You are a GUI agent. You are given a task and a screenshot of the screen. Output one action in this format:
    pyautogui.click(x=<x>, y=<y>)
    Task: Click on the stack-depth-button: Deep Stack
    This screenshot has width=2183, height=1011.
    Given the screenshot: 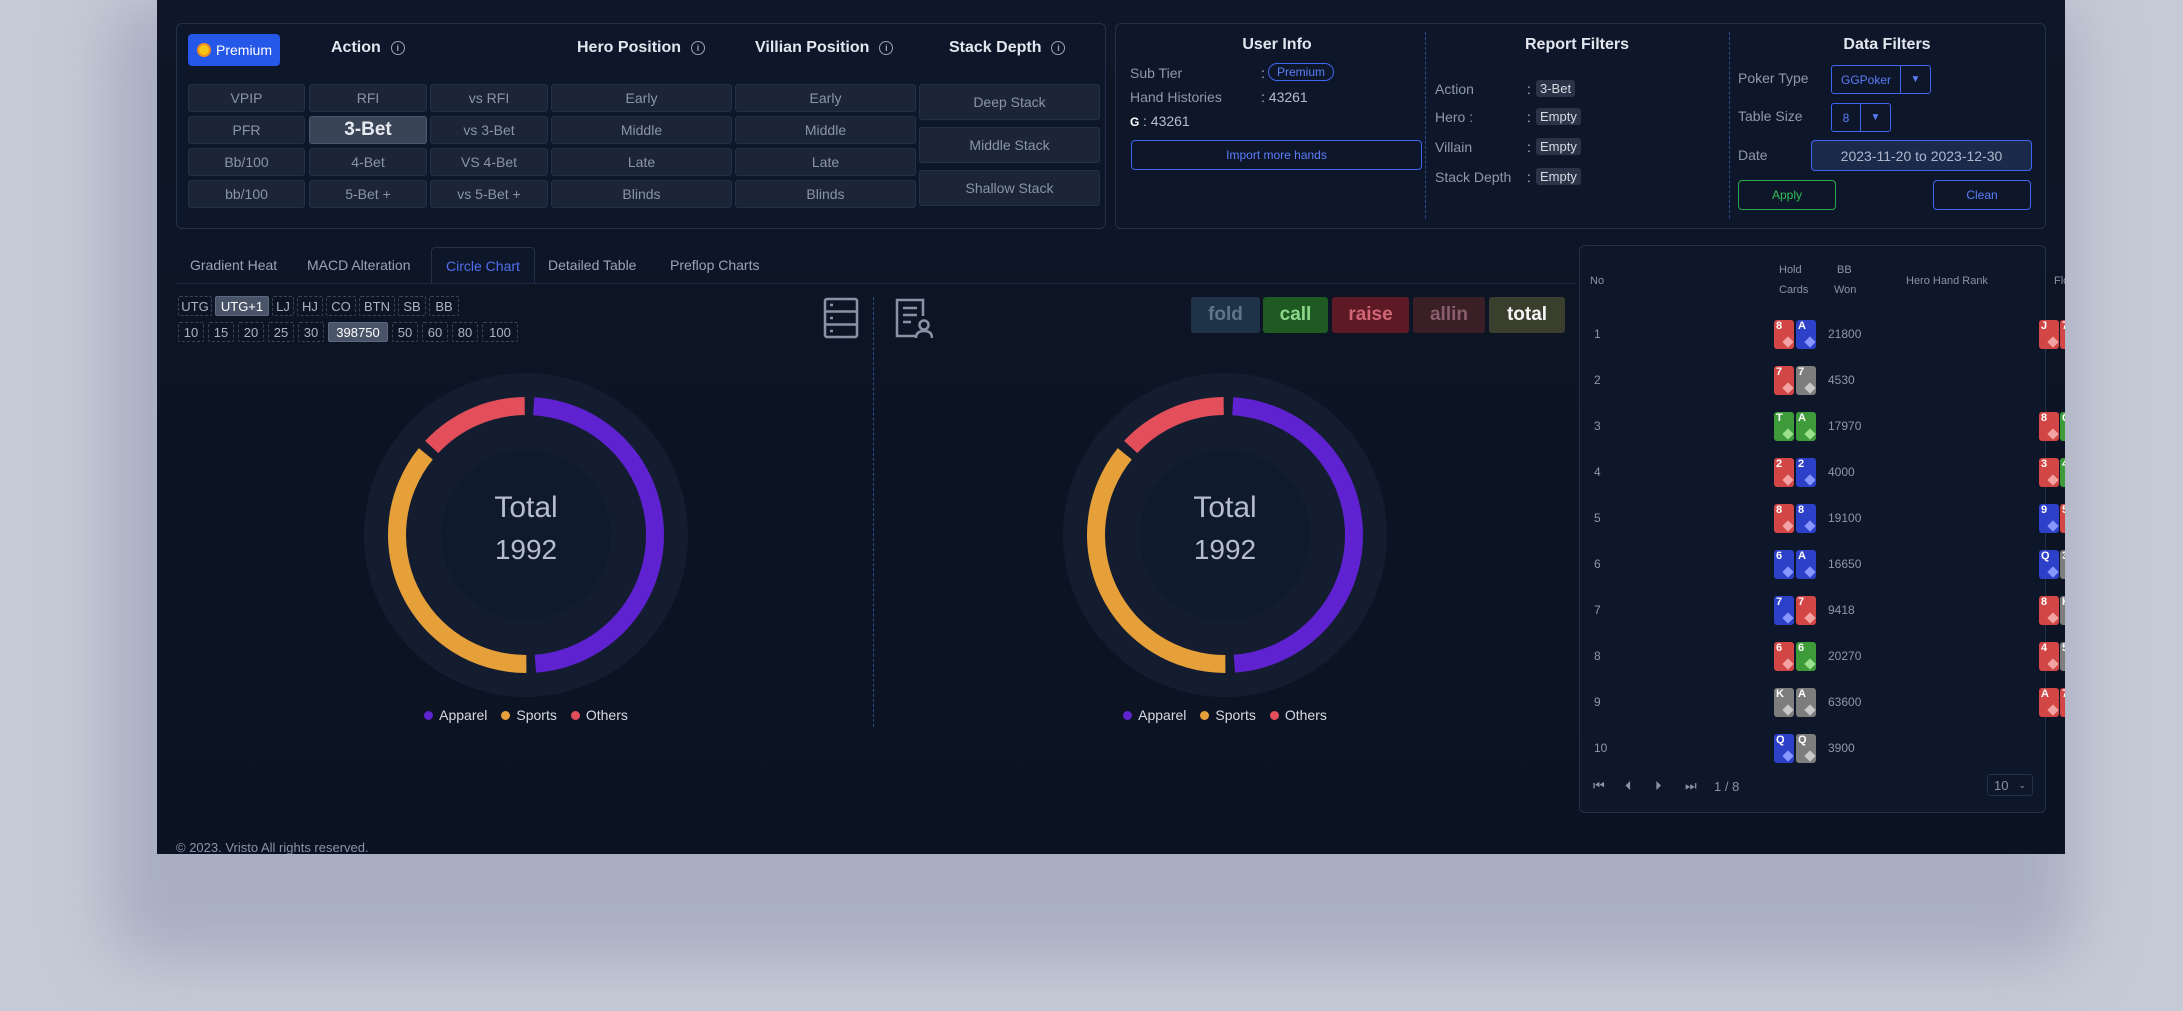 What is the action you would take?
    pyautogui.click(x=1009, y=102)
    